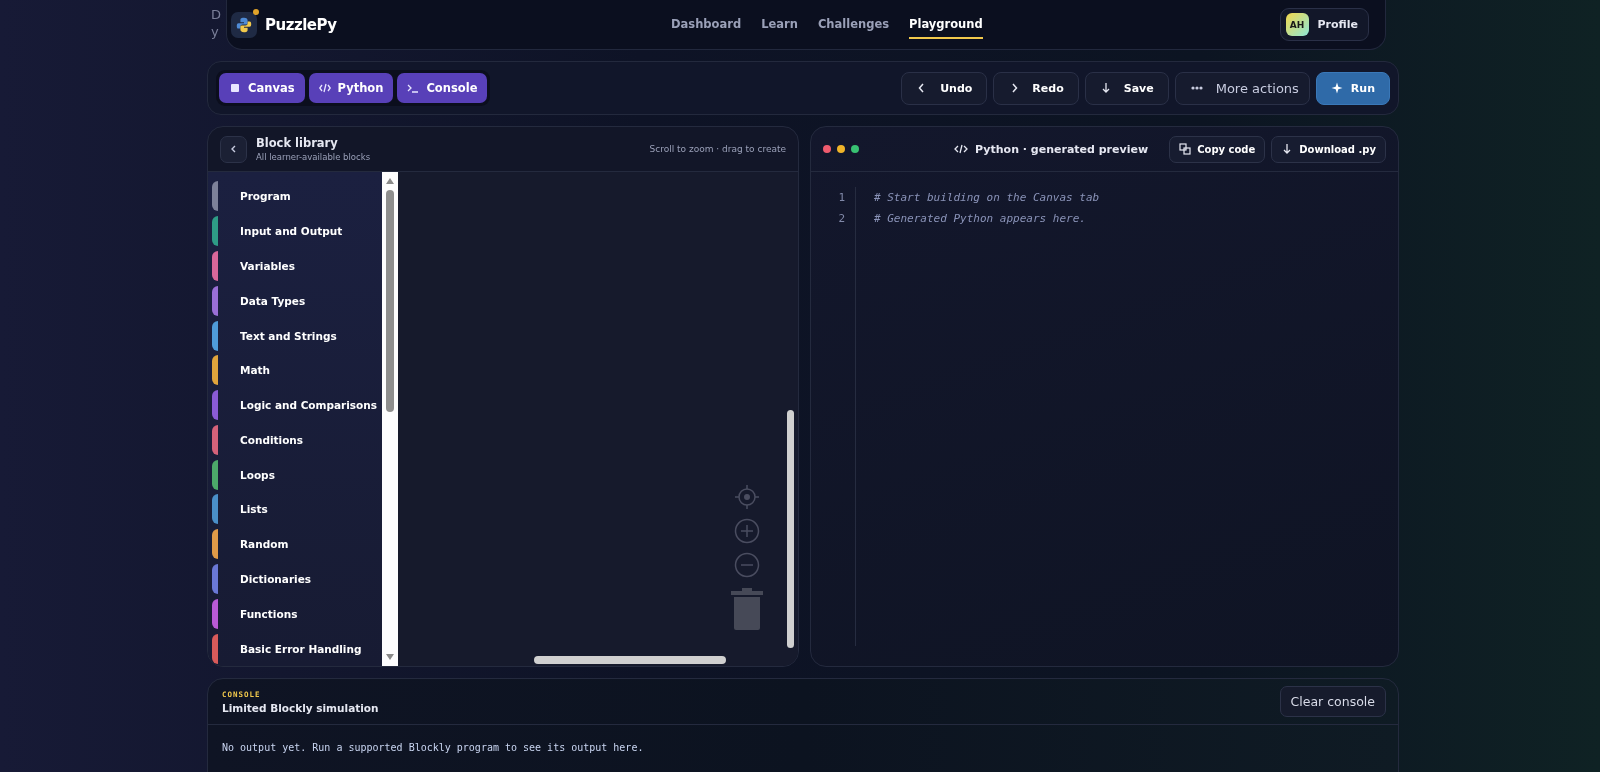  I want to click on clear-console-button: Clear console, so click(1332, 701).